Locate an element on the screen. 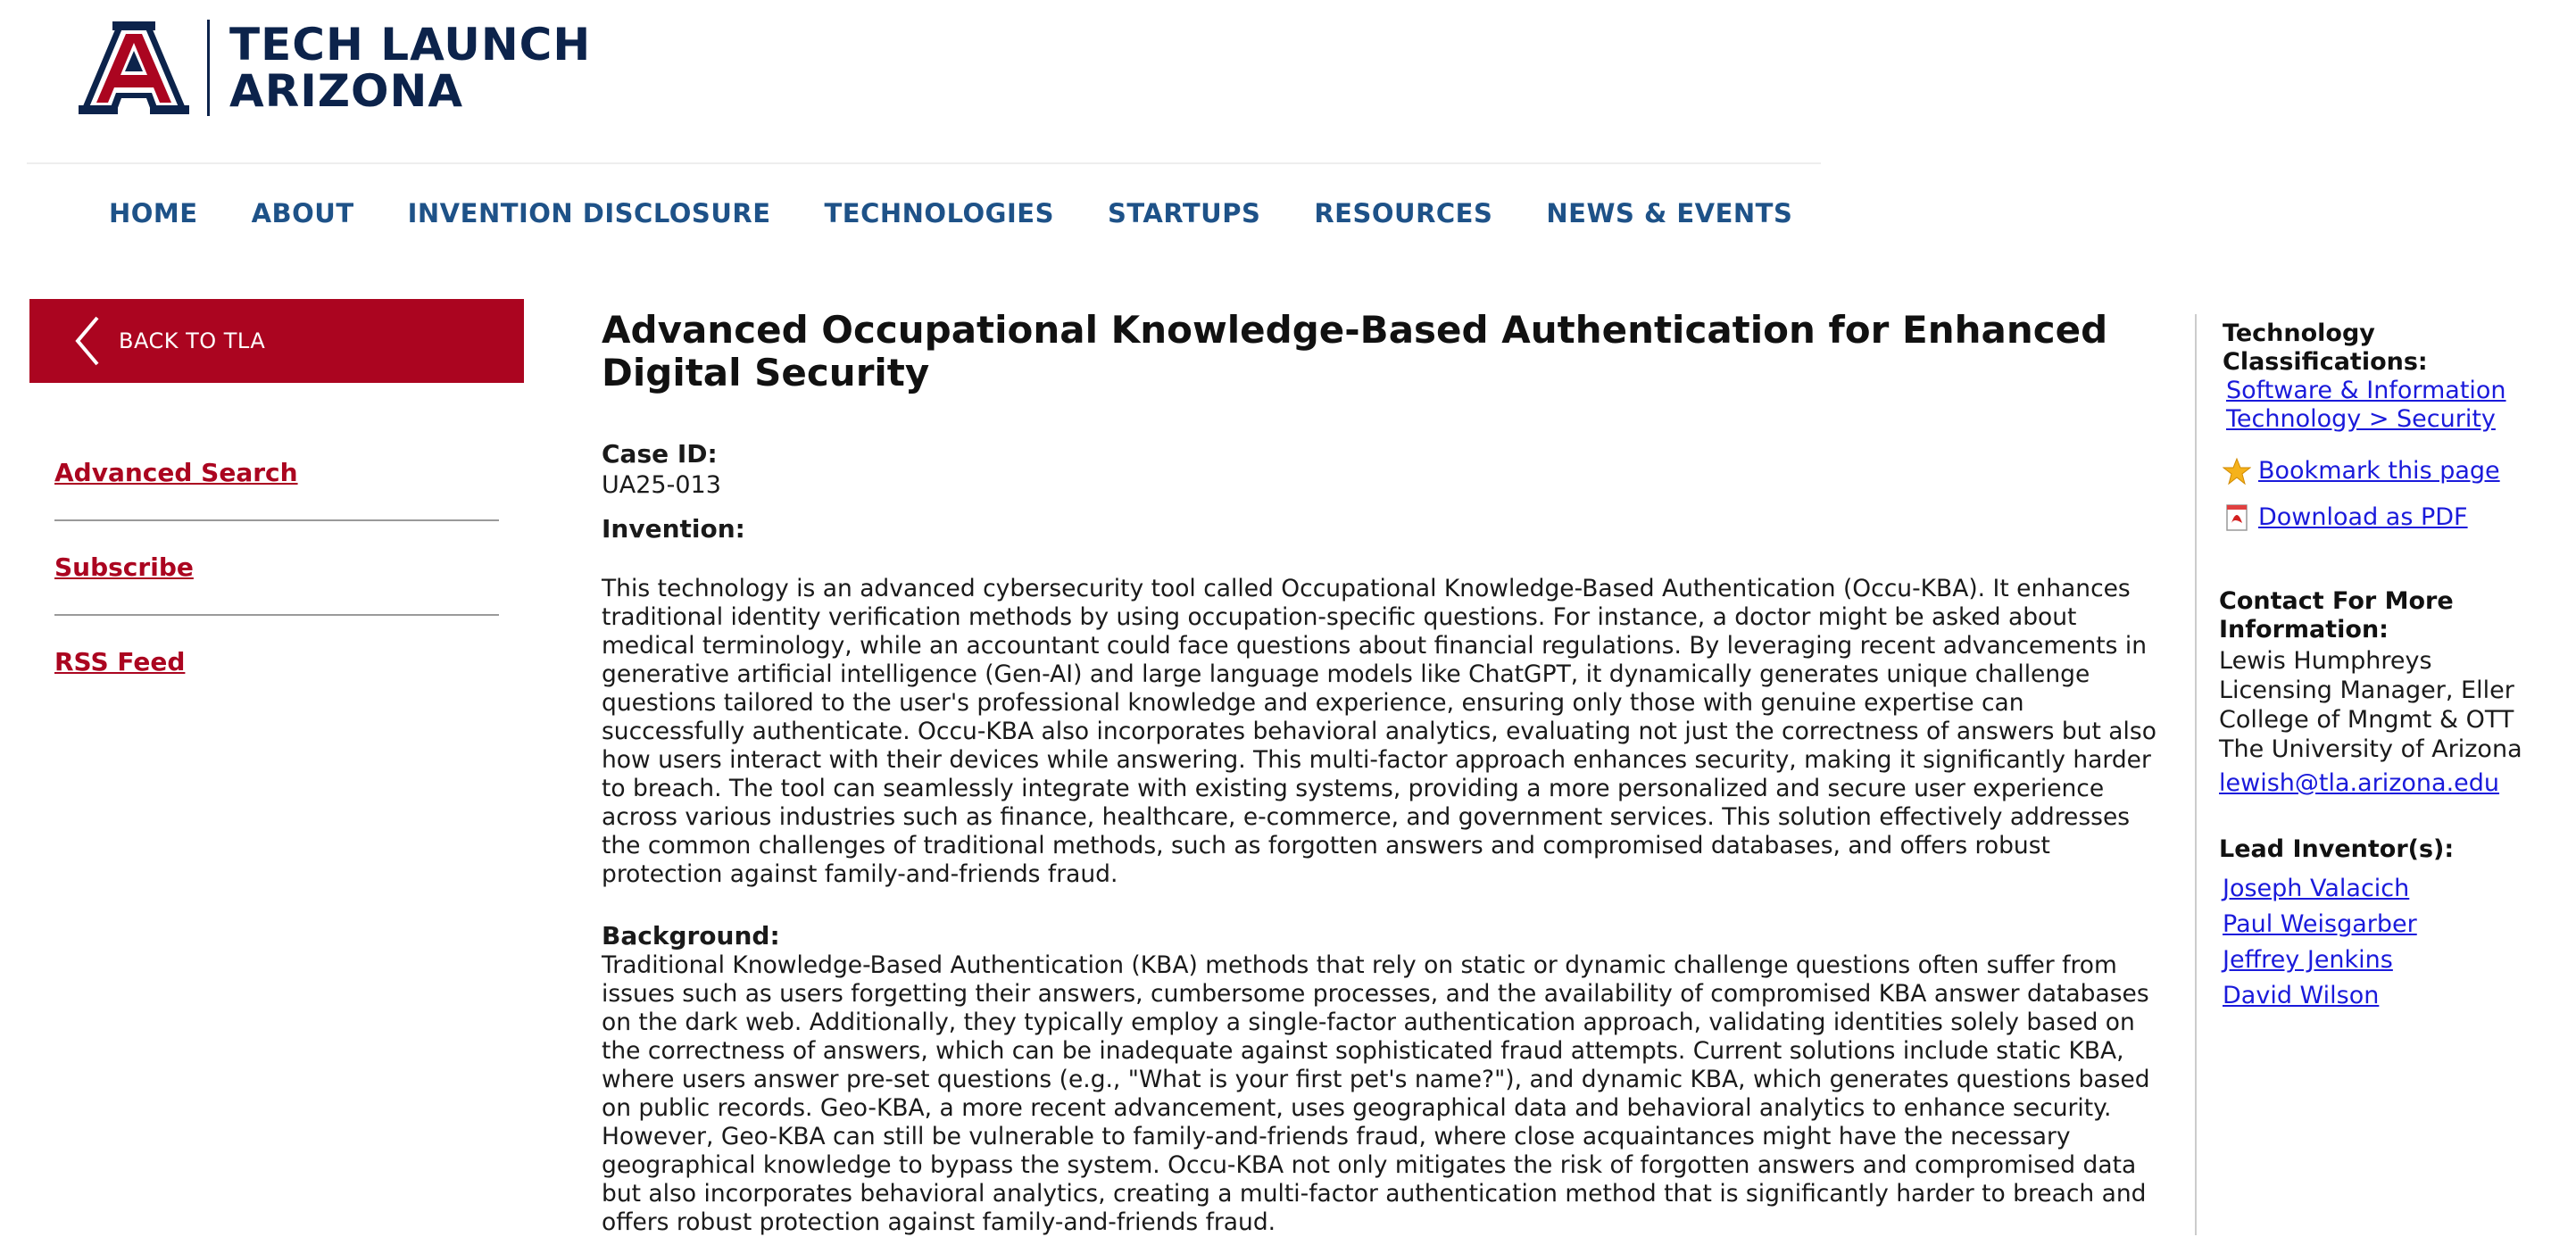 The height and width of the screenshot is (1237, 2576). contact-title-line-1: Licensing Manager, Eller is located at coordinates (2366, 690).